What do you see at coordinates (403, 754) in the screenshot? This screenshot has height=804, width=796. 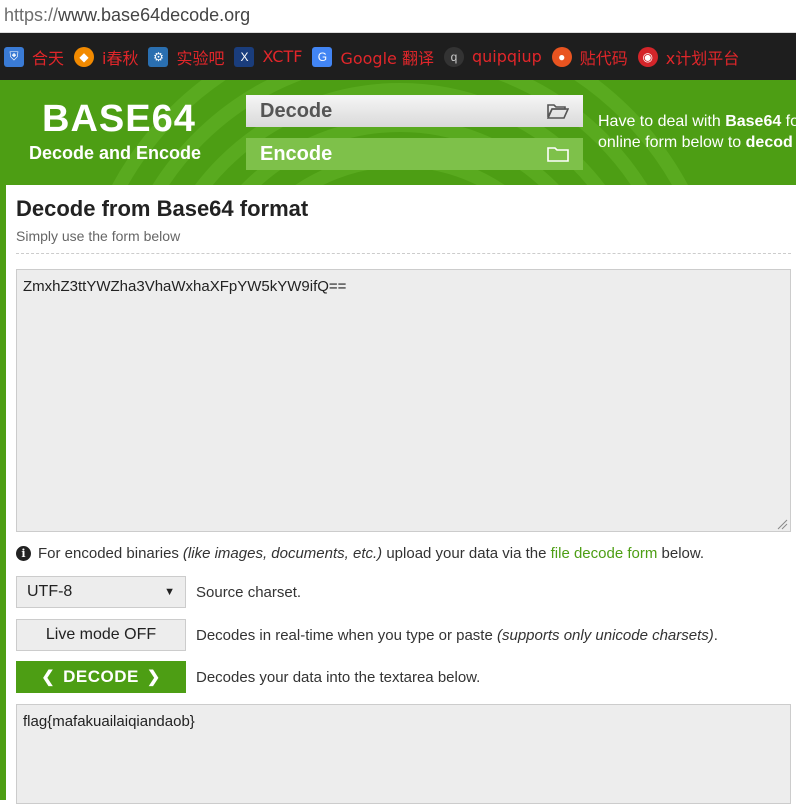 I see `decoded-output-textarea: flag{mafakuailaiqiandaob}` at bounding box center [403, 754].